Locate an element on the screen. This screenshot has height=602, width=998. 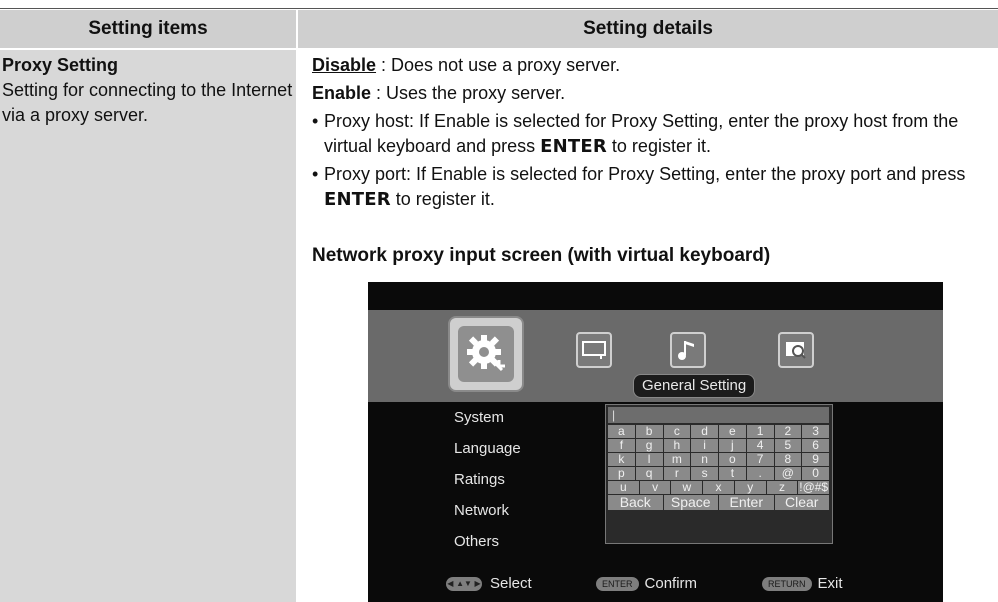
menu-item-system: System is located at coordinates (514, 417).